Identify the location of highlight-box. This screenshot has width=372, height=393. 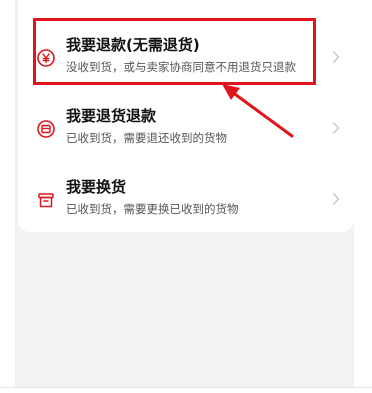
(174, 51).